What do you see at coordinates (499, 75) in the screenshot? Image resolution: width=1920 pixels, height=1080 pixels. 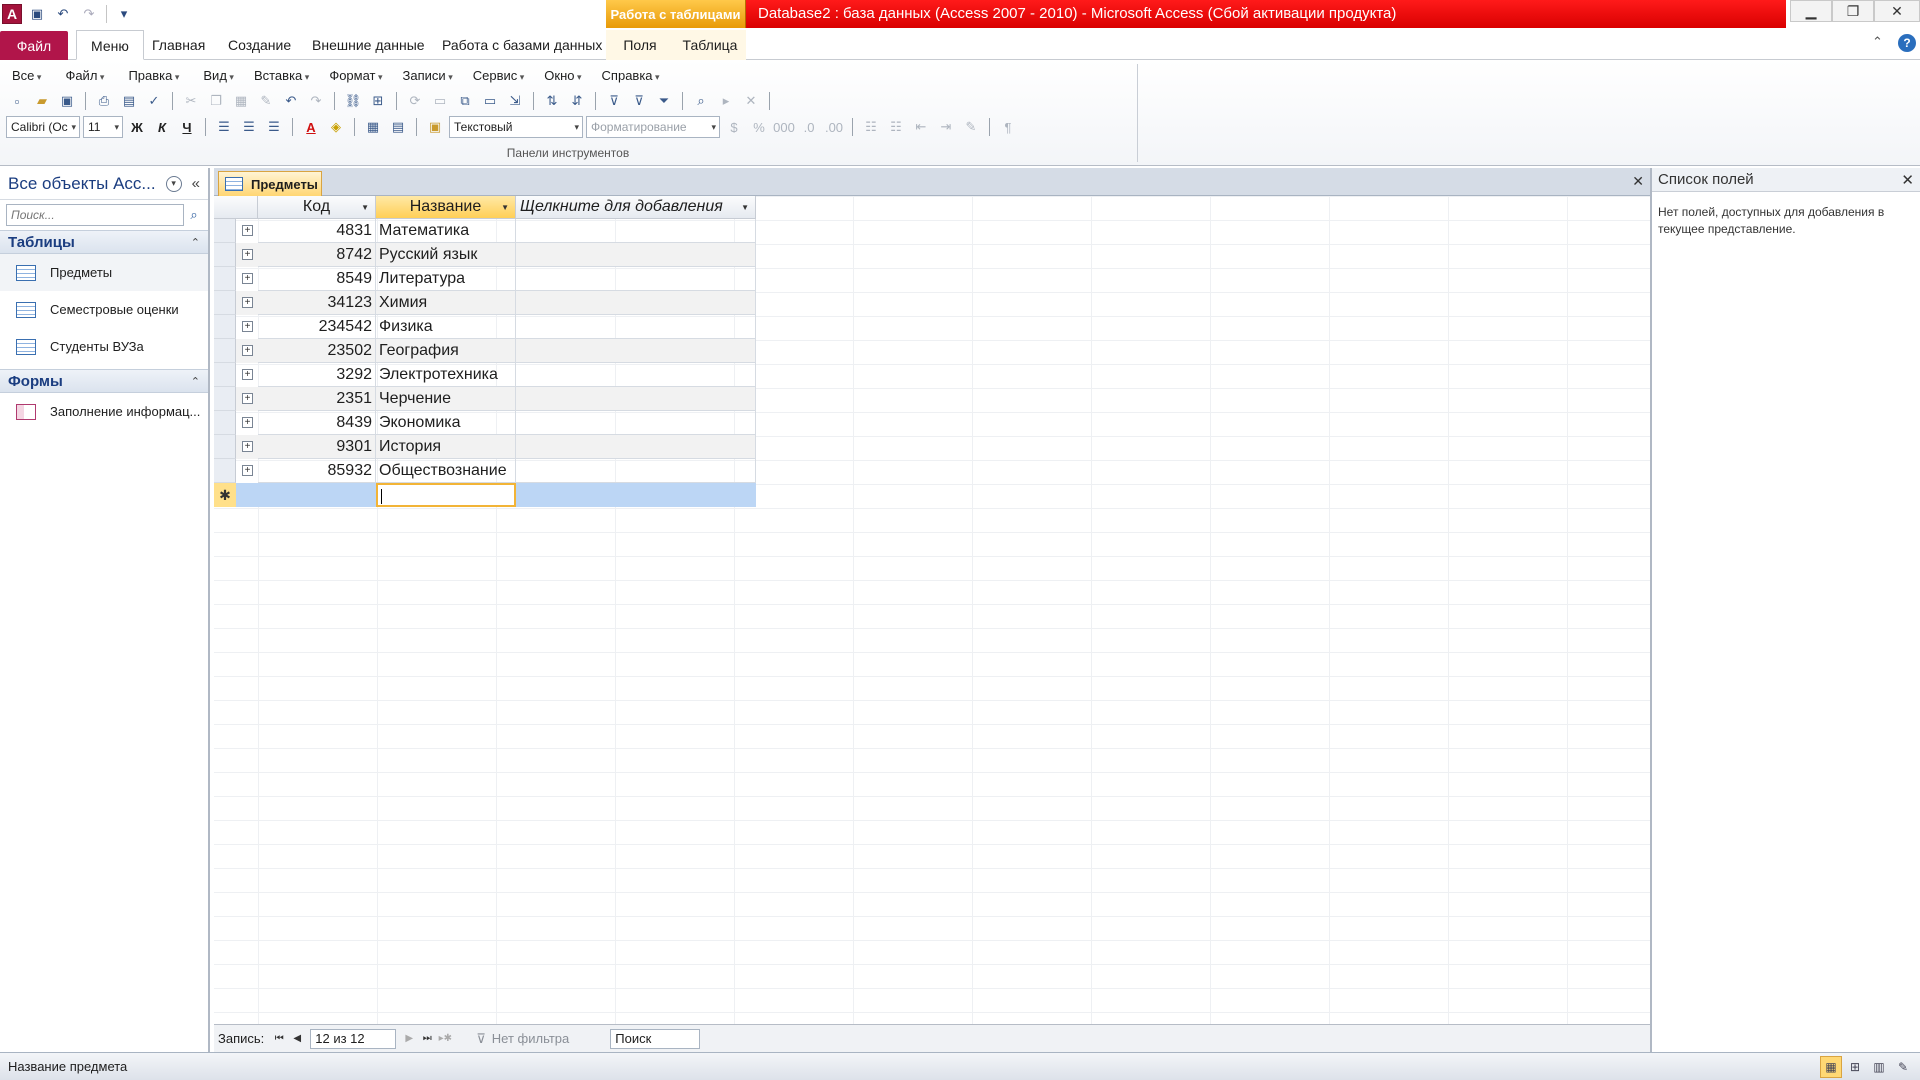 I see `menu-tools: Сервис` at bounding box center [499, 75].